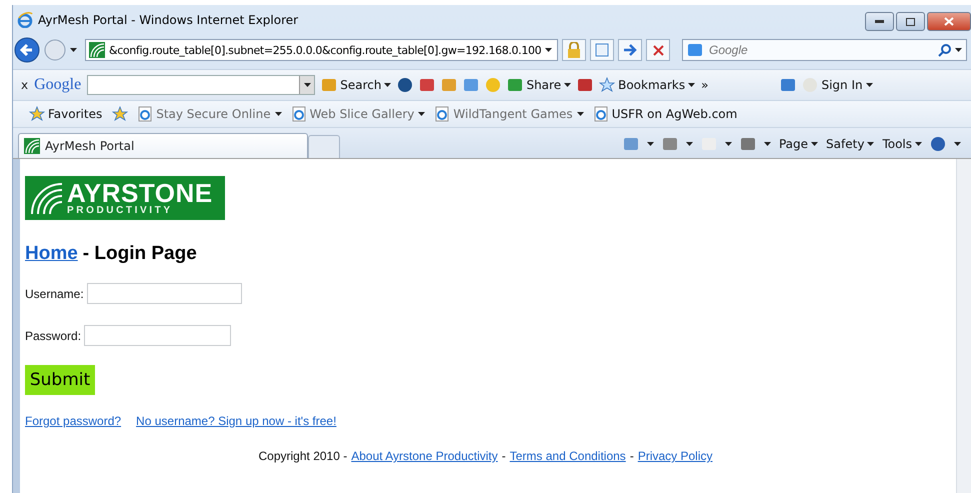 Image resolution: width=971 pixels, height=493 pixels. What do you see at coordinates (963, 326) in the screenshot?
I see `scrollbar` at bounding box center [963, 326].